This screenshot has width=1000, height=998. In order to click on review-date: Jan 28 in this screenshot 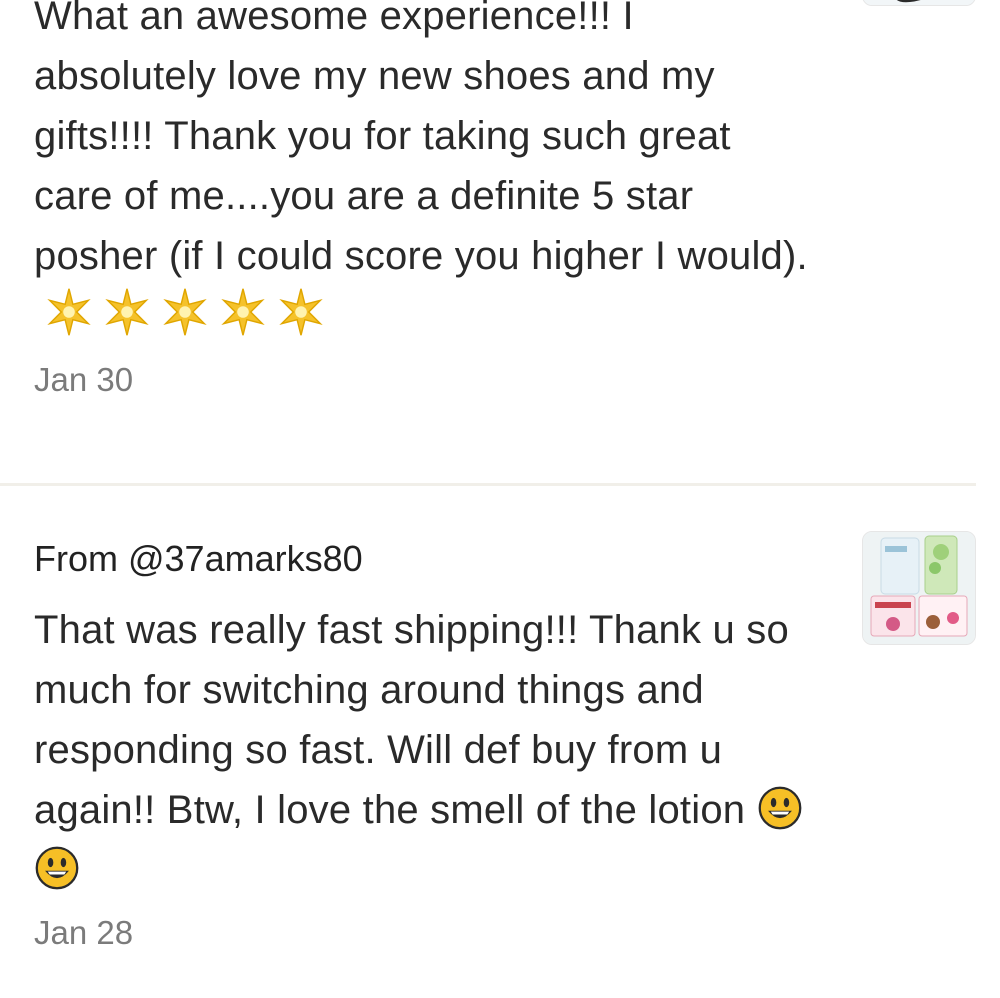, I will do `click(84, 932)`.